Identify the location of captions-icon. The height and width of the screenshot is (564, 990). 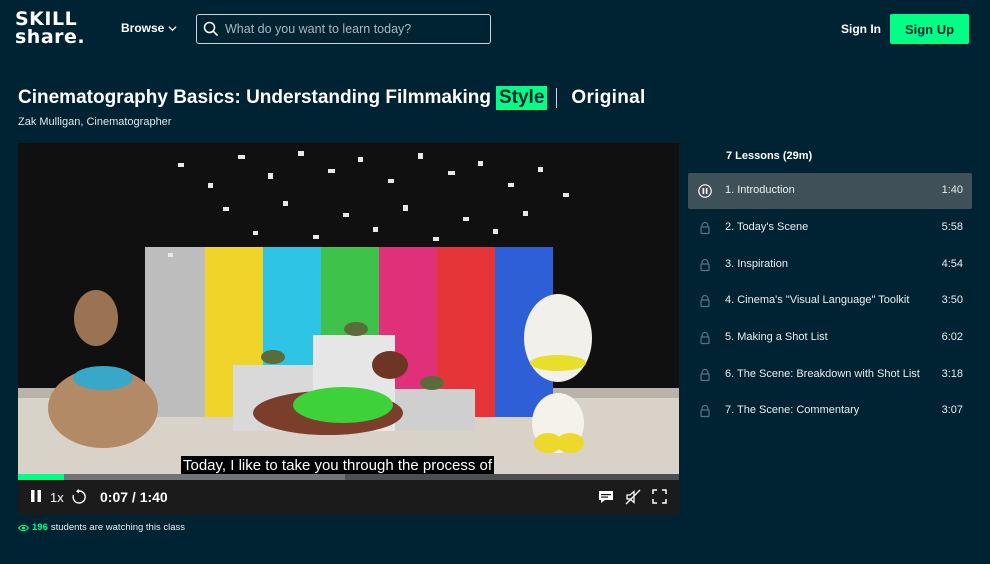
(606, 497).